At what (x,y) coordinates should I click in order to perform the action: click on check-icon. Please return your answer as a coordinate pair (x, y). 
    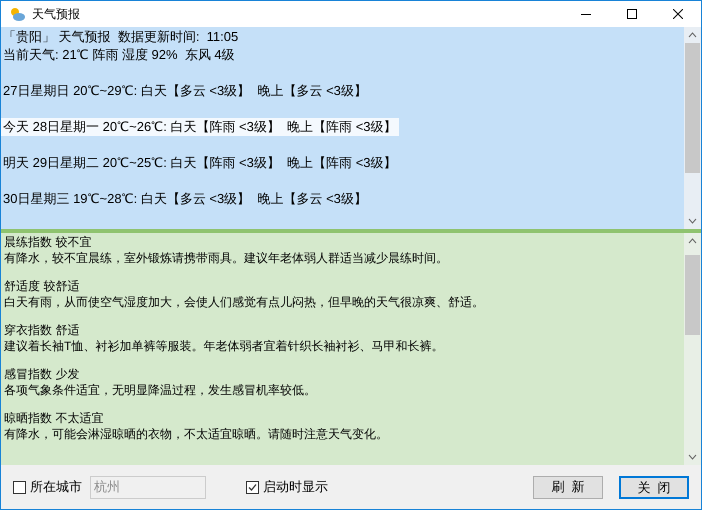
    Looking at the image, I should click on (252, 487).